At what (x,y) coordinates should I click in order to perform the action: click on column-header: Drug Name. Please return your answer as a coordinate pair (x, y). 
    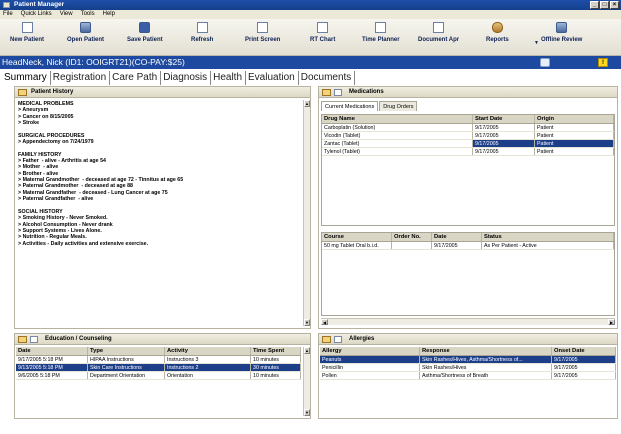
    Looking at the image, I should click on (397, 119).